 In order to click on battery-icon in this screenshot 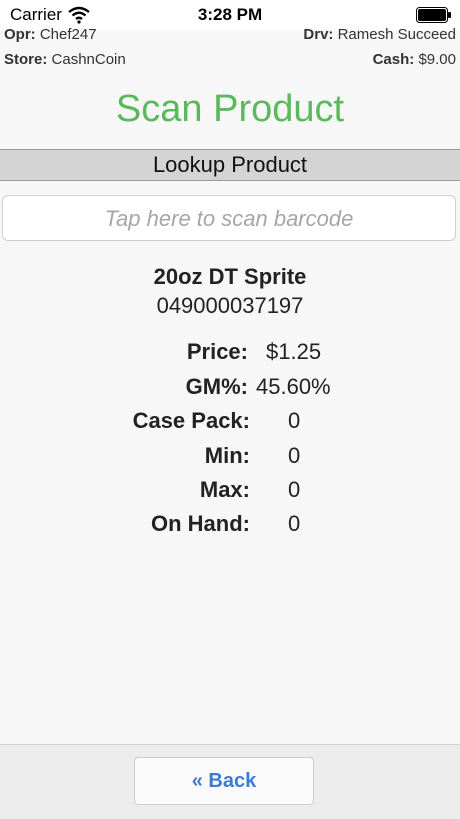, I will do `click(433, 15)`.